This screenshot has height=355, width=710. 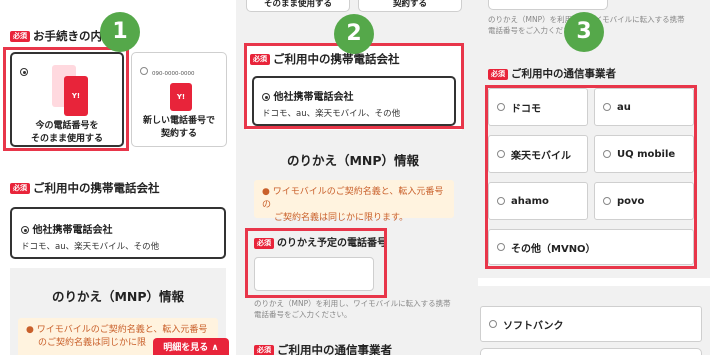 What do you see at coordinates (591, 351) in the screenshot?
I see `next-option-partial` at bounding box center [591, 351].